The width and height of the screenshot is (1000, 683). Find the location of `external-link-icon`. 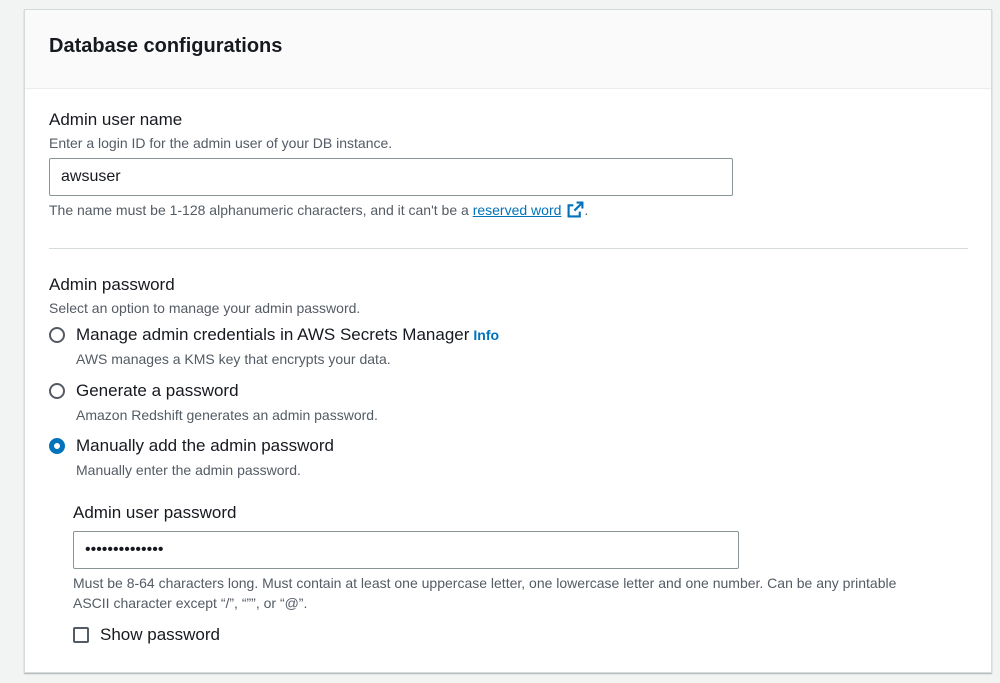

external-link-icon is located at coordinates (575, 212).